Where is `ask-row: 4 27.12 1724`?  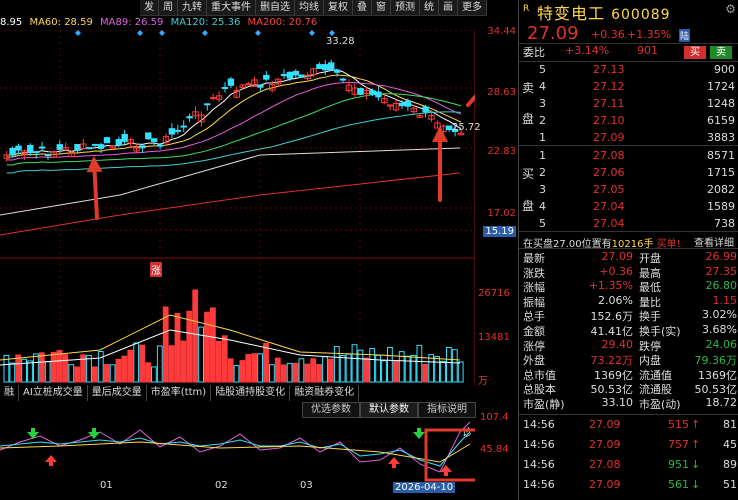
ask-row: 4 27.12 1724 is located at coordinates (637, 88).